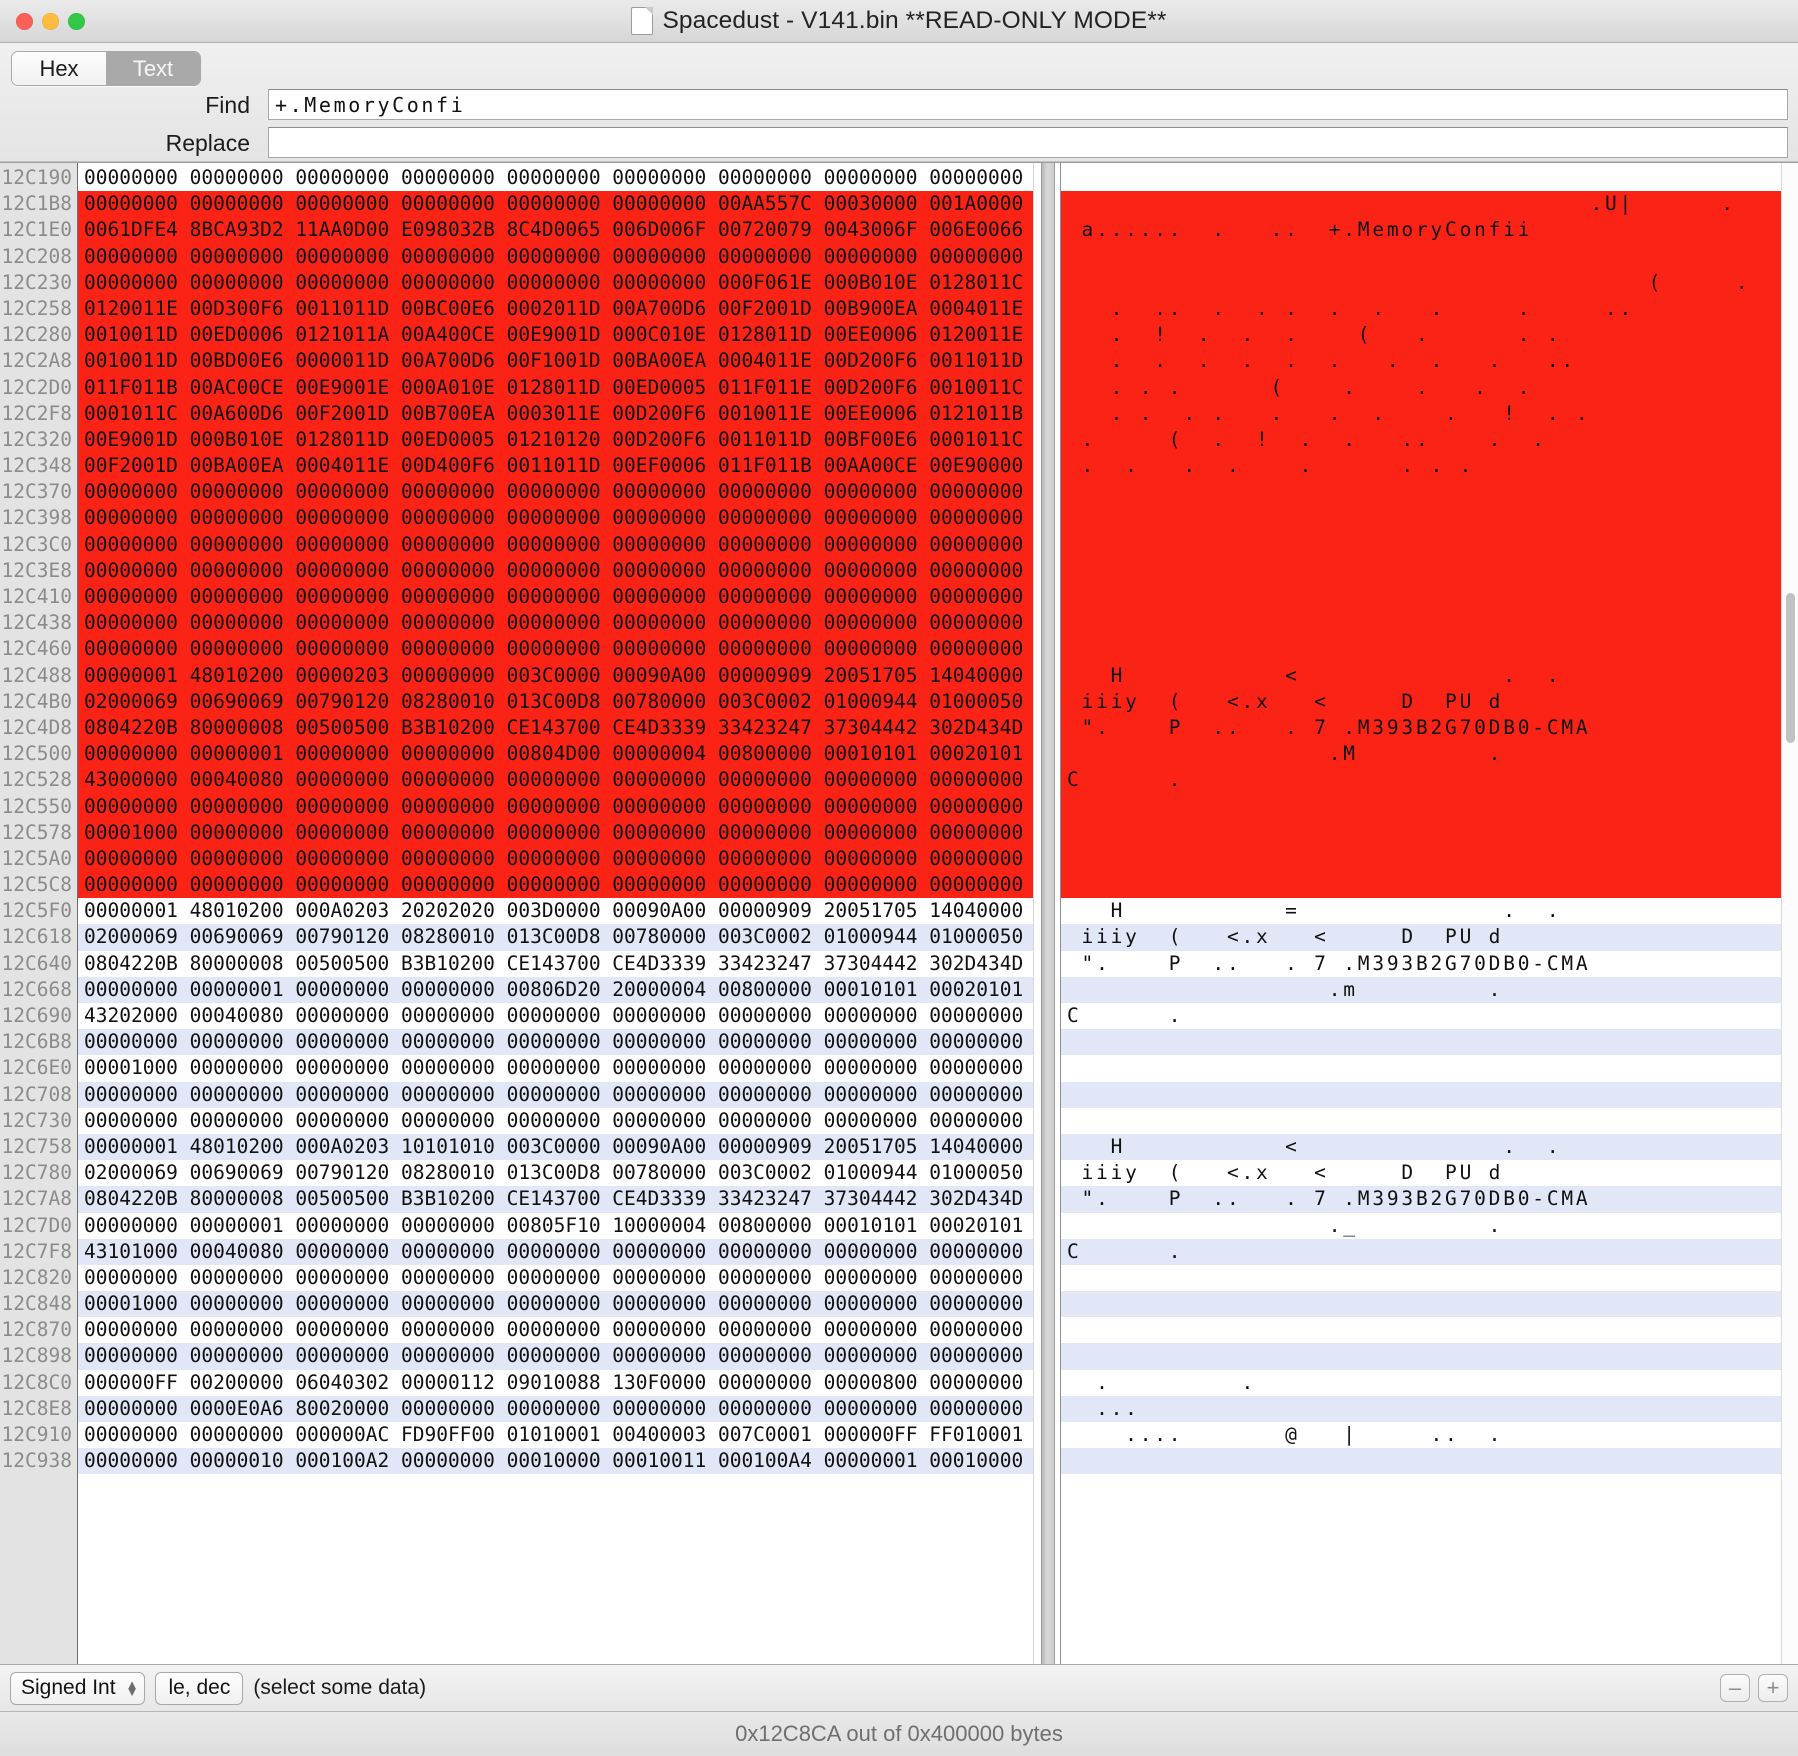  I want to click on ascii-row: .m ., so click(1429, 989).